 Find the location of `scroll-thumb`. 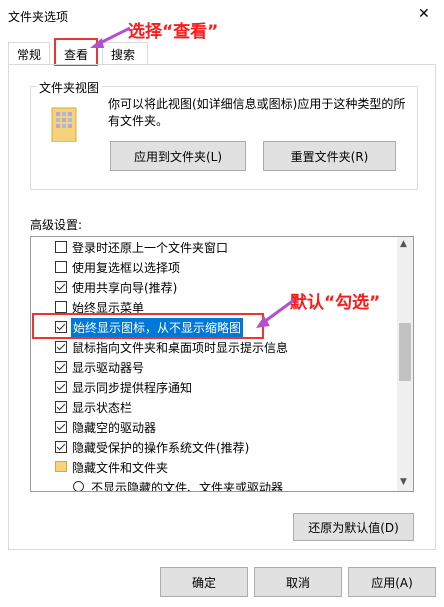

scroll-thumb is located at coordinates (405, 352).